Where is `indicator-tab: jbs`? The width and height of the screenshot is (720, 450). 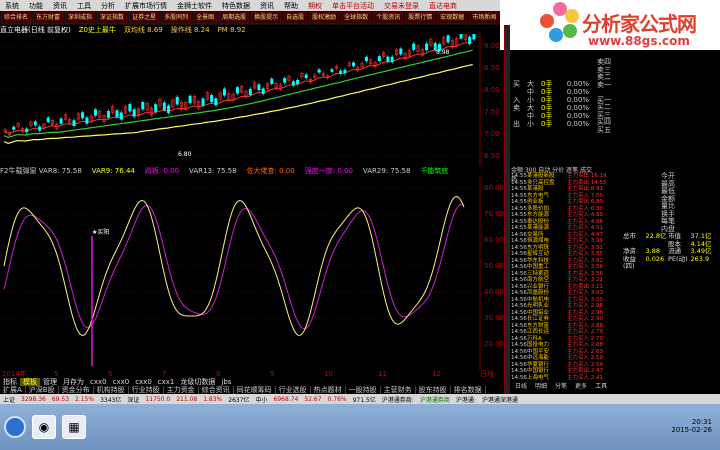
indicator-tab: jbs is located at coordinates (226, 382).